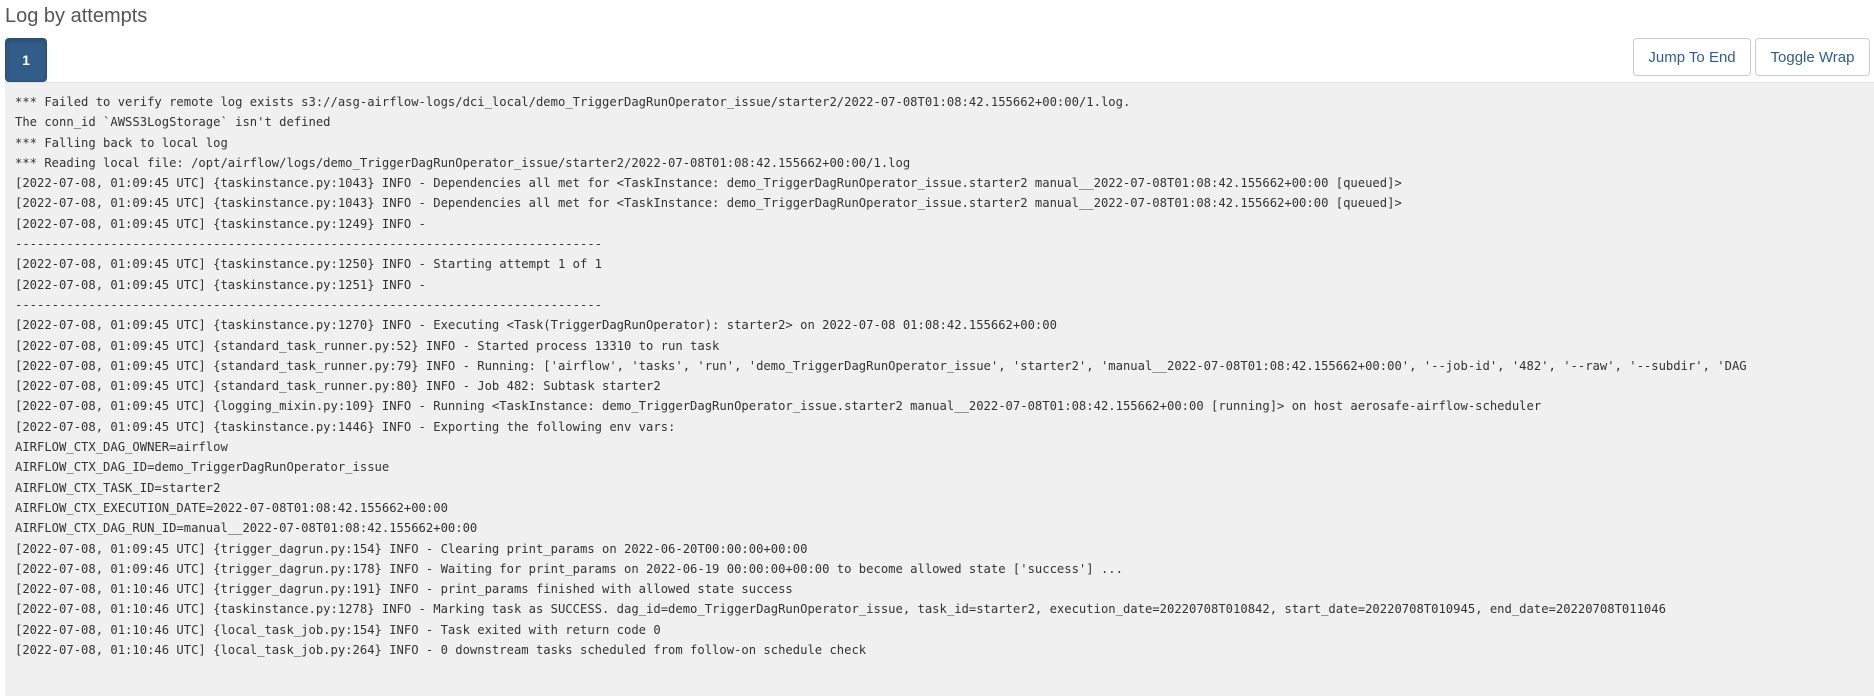 The height and width of the screenshot is (696, 1874). I want to click on attempt-1-button: 1, so click(26, 60).